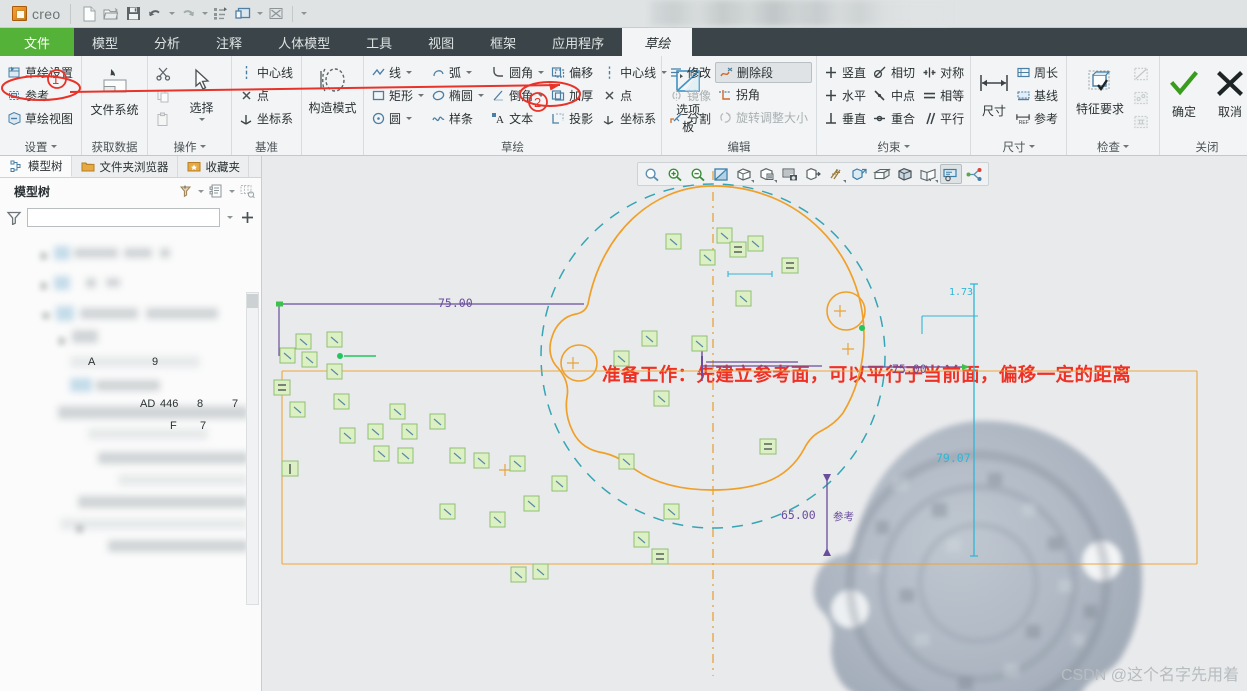 Image resolution: width=1247 pixels, height=692 pixels. What do you see at coordinates (133, 14) in the screenshot?
I see `save-button` at bounding box center [133, 14].